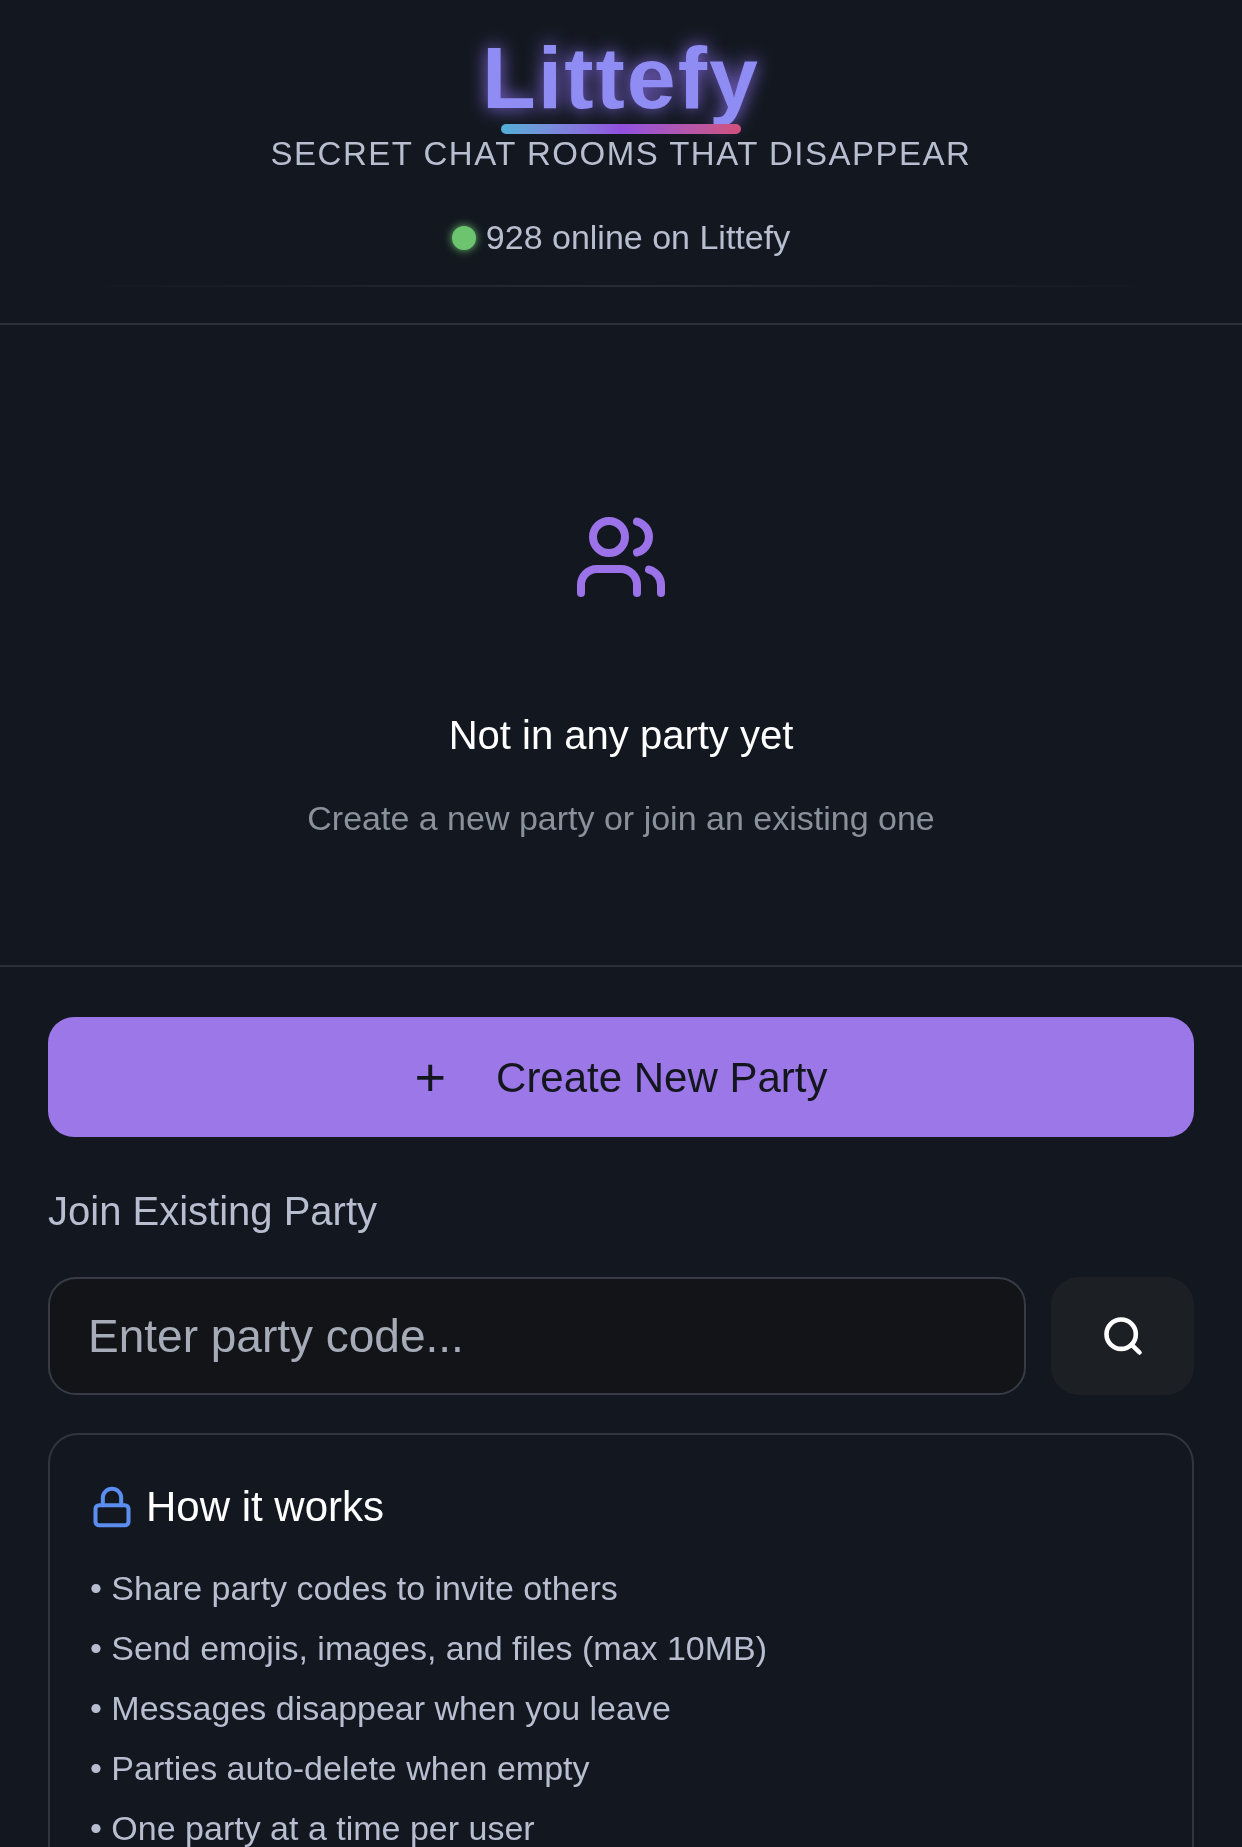 The image size is (1242, 1847). Describe the element at coordinates (621, 735) in the screenshot. I see `empty-state-title: Not in any party yet` at that location.